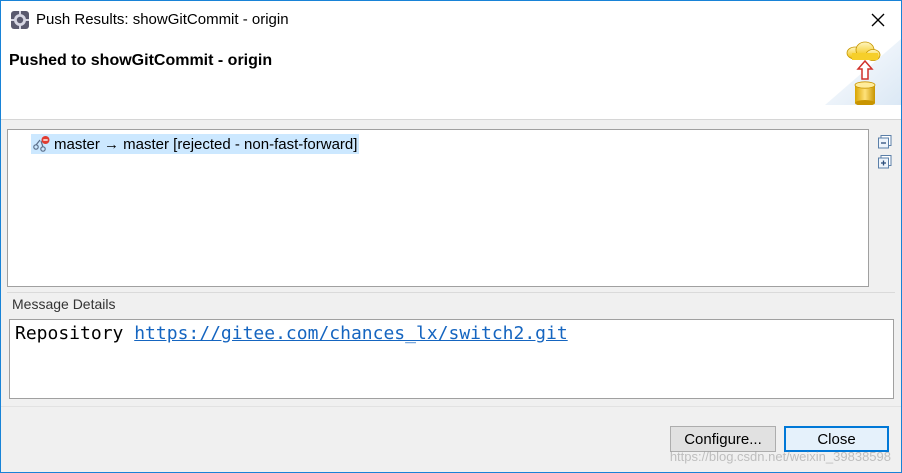  Describe the element at coordinates (162, 19) in the screenshot. I see `window-title: Push Results: showGitCommit - origin` at that location.